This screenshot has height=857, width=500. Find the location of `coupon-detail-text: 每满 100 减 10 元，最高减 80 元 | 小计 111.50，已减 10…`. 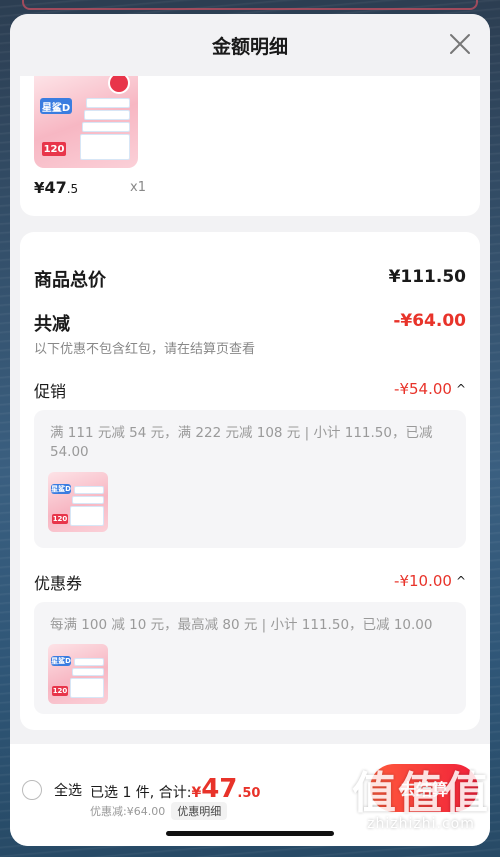

coupon-detail-text: 每满 100 减 10 元，最高减 80 元 | 小计 111.50，已减 10… is located at coordinates (241, 625).